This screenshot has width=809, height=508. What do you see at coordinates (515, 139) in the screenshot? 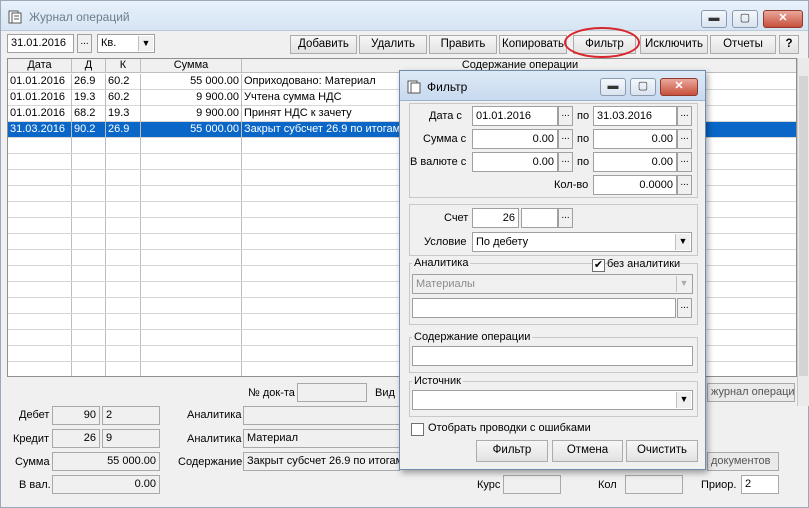
I see `sum-from-input: 0.00` at bounding box center [515, 139].